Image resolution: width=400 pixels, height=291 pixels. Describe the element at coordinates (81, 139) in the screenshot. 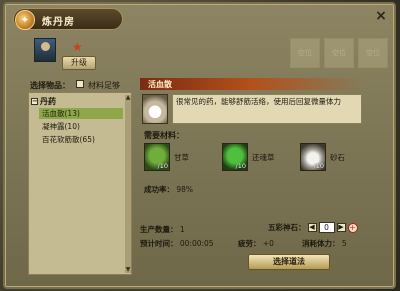

I see `recipe-item: 百花软筋散(65)` at that location.